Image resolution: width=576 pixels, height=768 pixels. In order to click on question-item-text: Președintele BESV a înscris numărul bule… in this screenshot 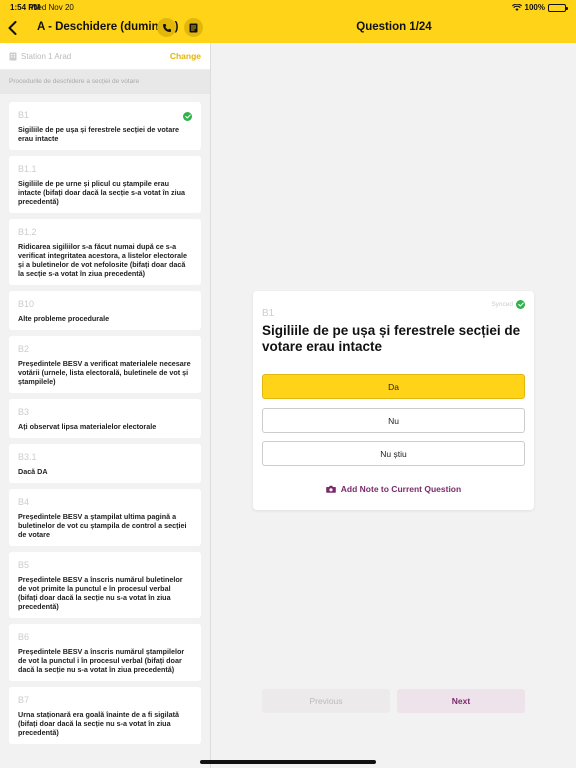, I will do `click(100, 593)`.